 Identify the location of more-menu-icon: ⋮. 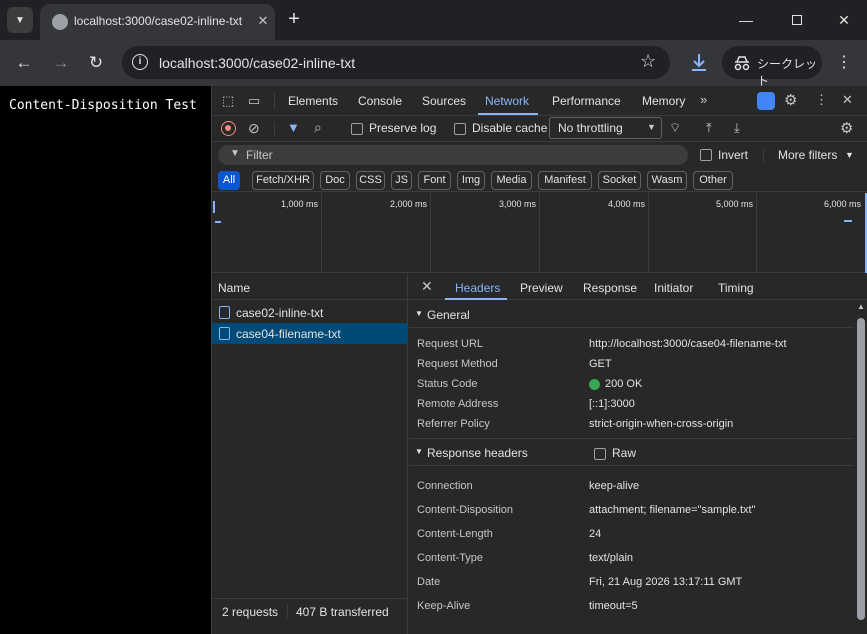
(844, 63).